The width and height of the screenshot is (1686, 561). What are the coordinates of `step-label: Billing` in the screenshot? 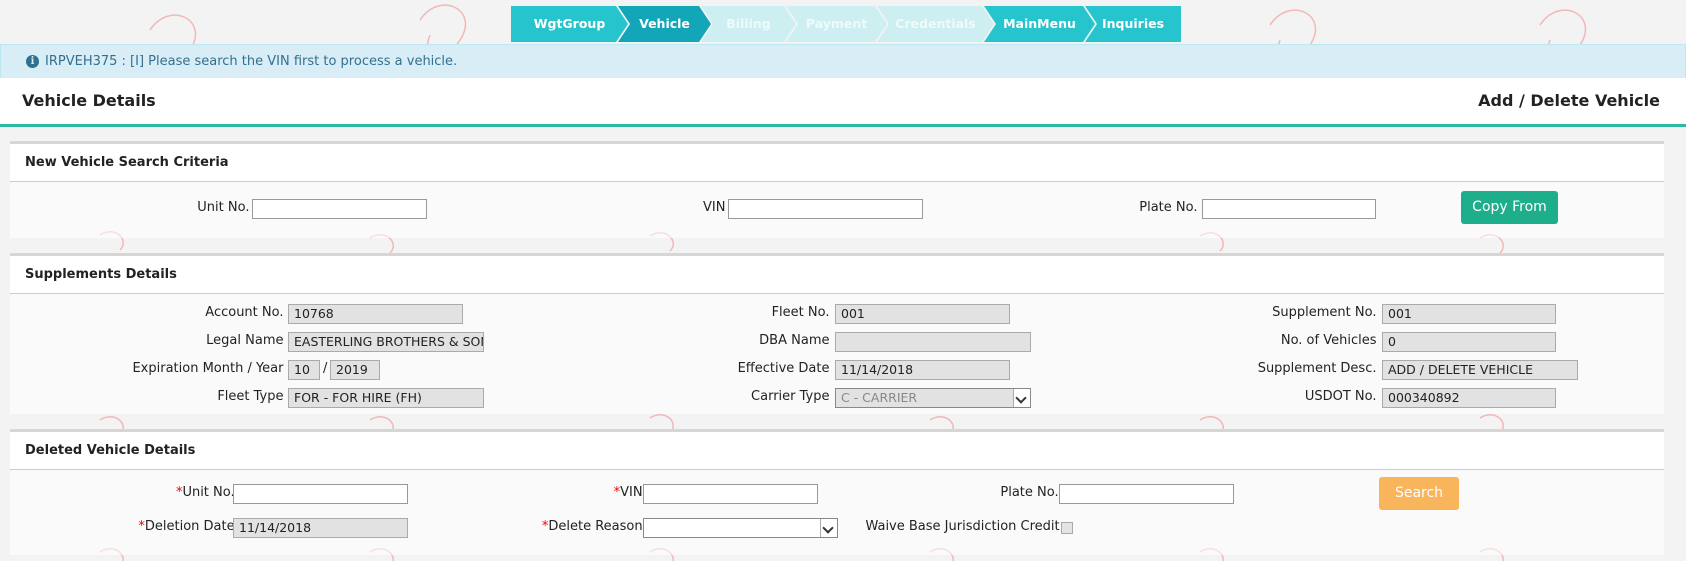 It's located at (748, 23).